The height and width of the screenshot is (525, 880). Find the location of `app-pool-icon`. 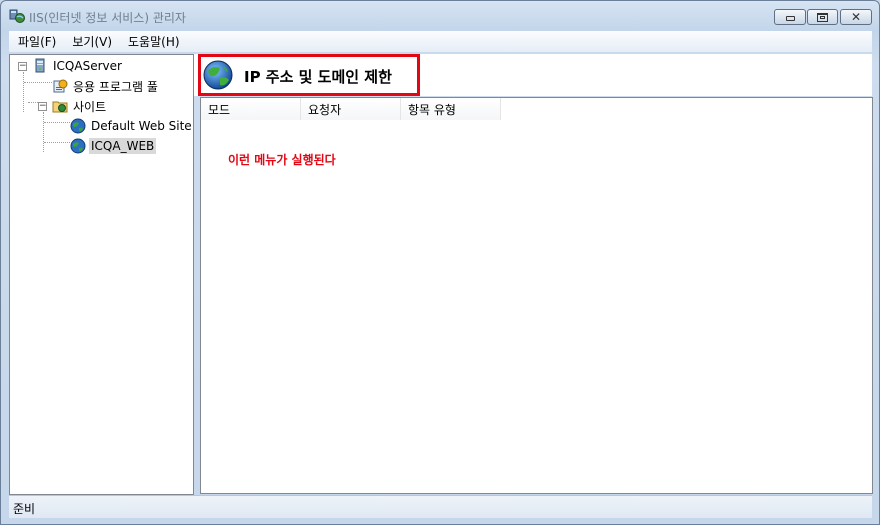

app-pool-icon is located at coordinates (60, 86).